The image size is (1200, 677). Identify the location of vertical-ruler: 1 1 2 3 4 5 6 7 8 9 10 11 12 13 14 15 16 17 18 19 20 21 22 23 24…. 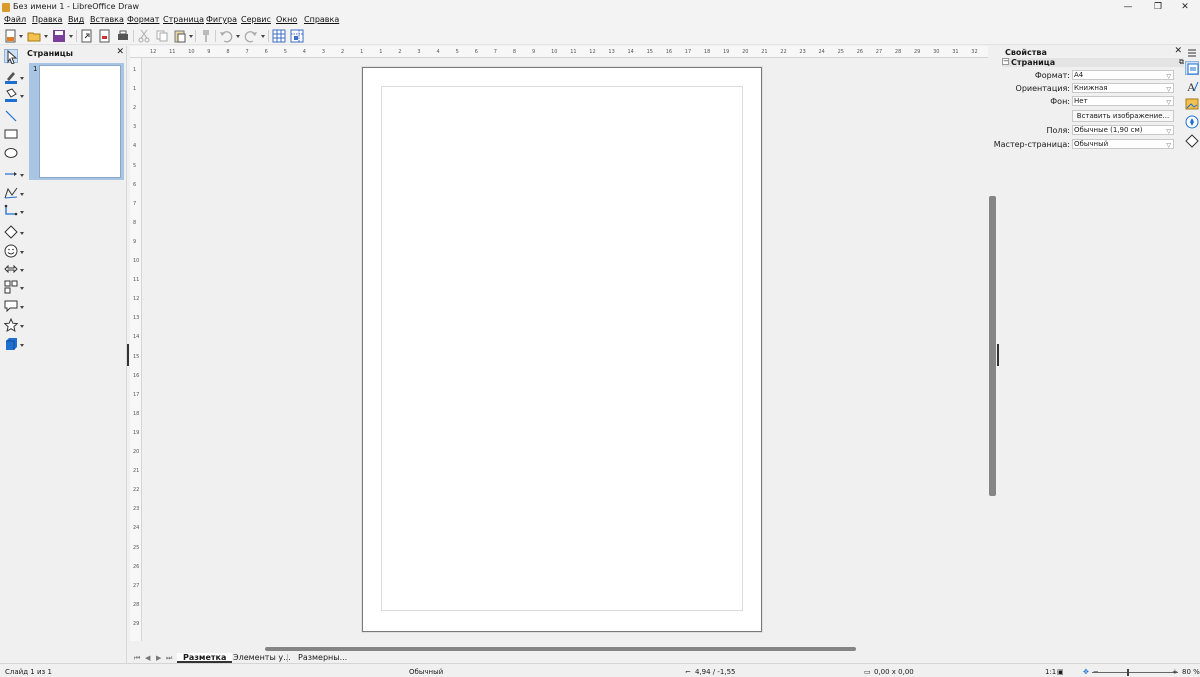
(136, 349).